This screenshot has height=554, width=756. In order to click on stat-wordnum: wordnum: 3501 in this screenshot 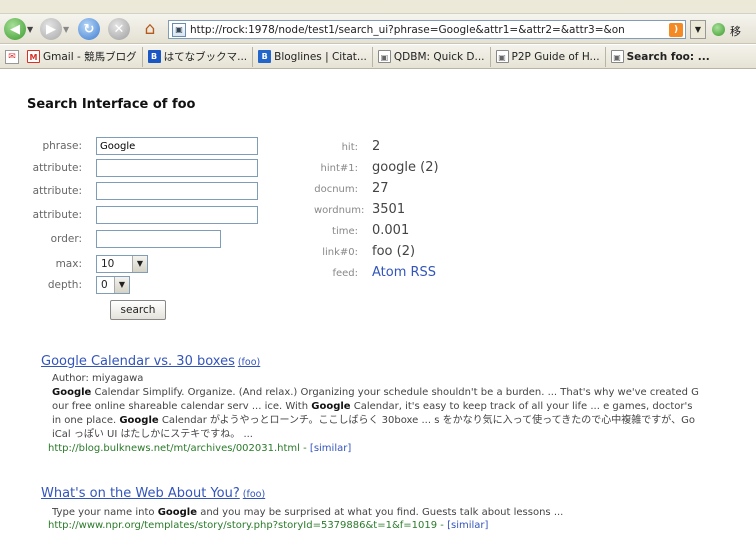, I will do `click(359, 209)`.